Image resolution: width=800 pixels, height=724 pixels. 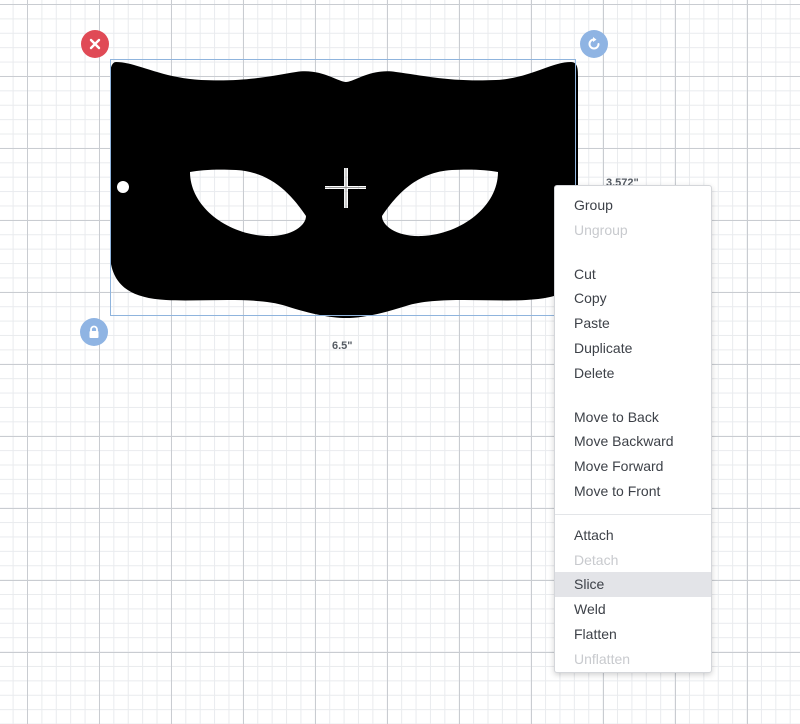 What do you see at coordinates (633, 205) in the screenshot?
I see `menu-item-group: Group` at bounding box center [633, 205].